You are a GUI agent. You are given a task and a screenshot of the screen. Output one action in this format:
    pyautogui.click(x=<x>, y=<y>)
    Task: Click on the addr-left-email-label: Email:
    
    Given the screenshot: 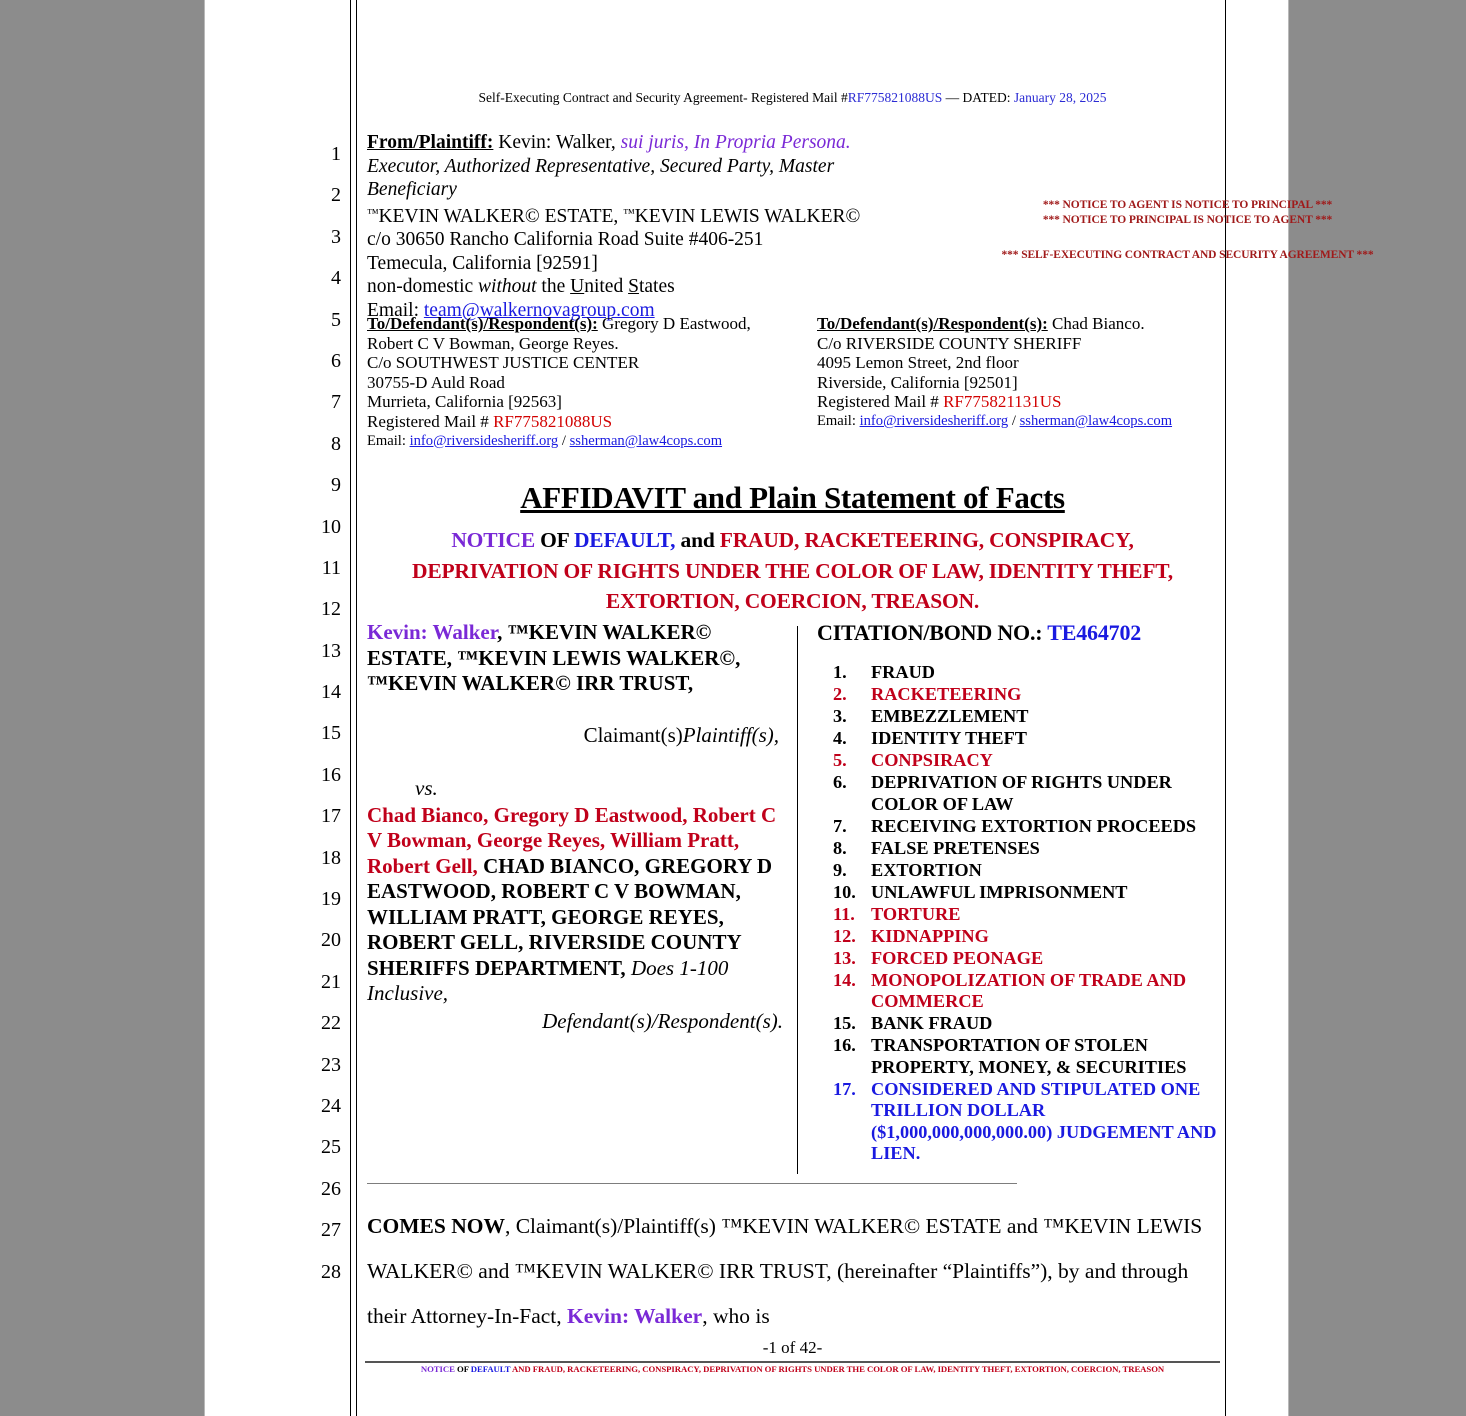 What is the action you would take?
    pyautogui.click(x=388, y=440)
    